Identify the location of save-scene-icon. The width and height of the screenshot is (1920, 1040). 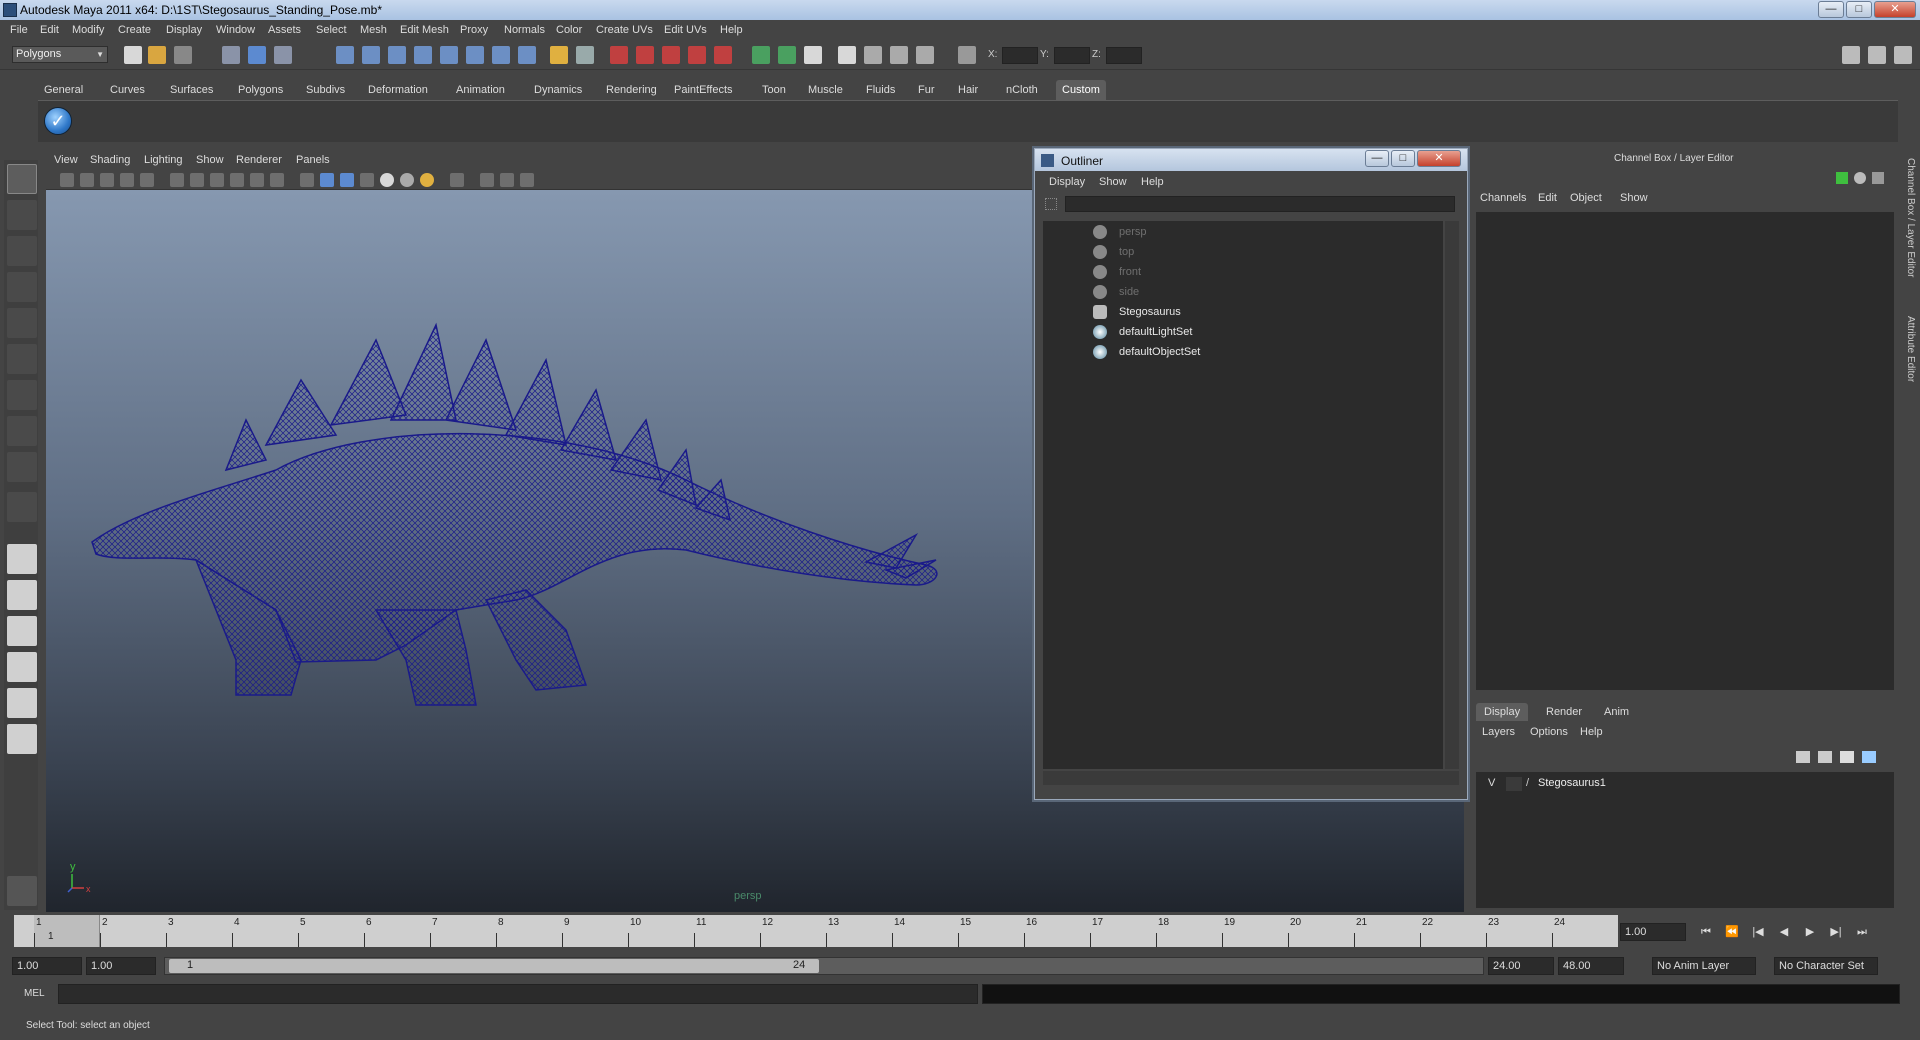
(183, 55).